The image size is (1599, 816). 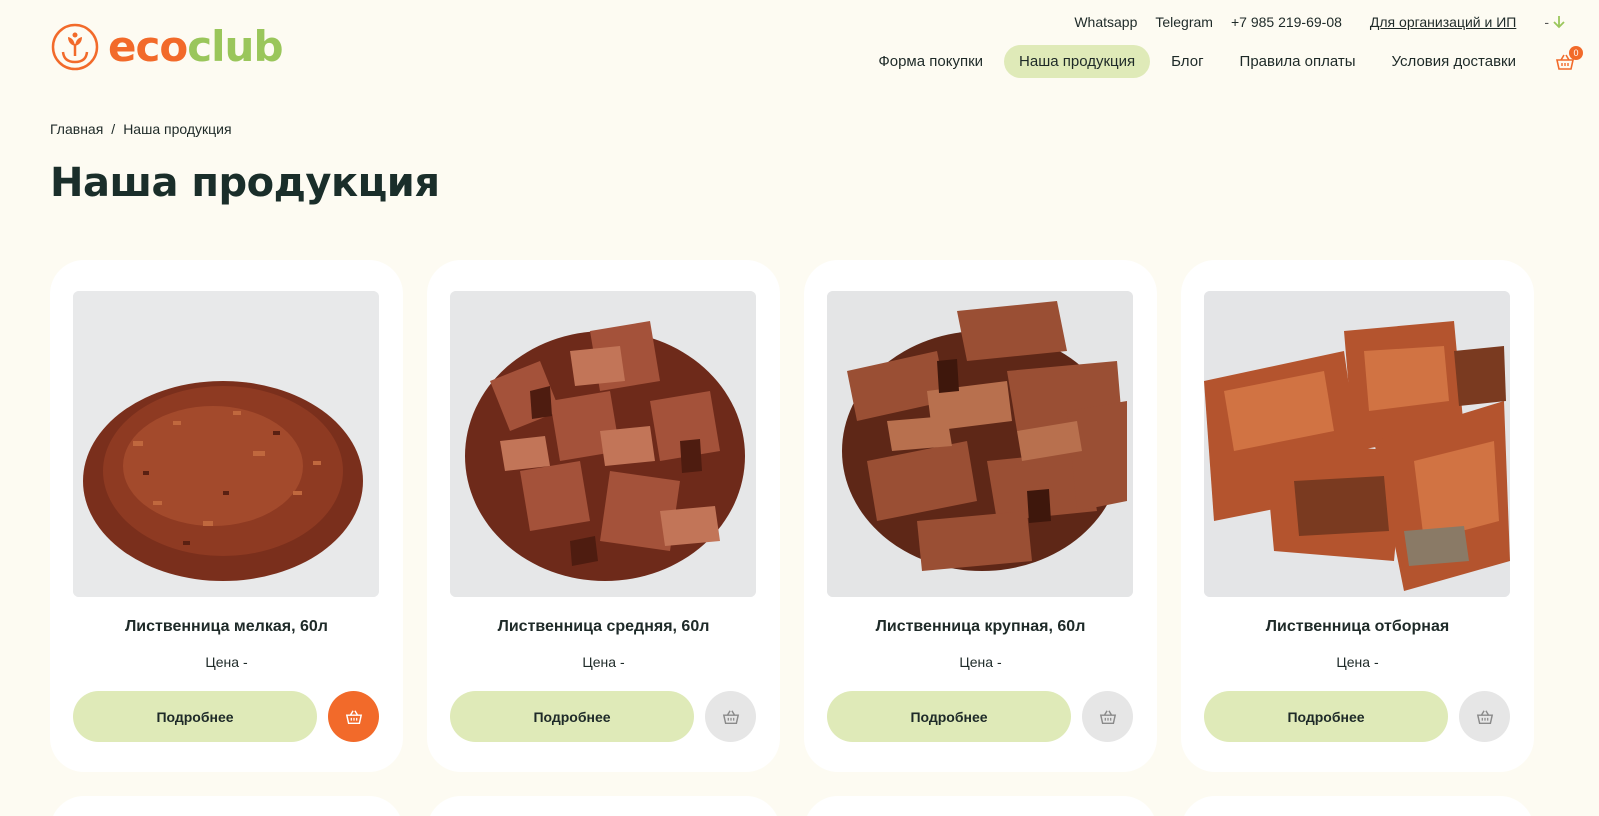 I want to click on phone-link: +7 985 219-69-08, so click(x=1286, y=22).